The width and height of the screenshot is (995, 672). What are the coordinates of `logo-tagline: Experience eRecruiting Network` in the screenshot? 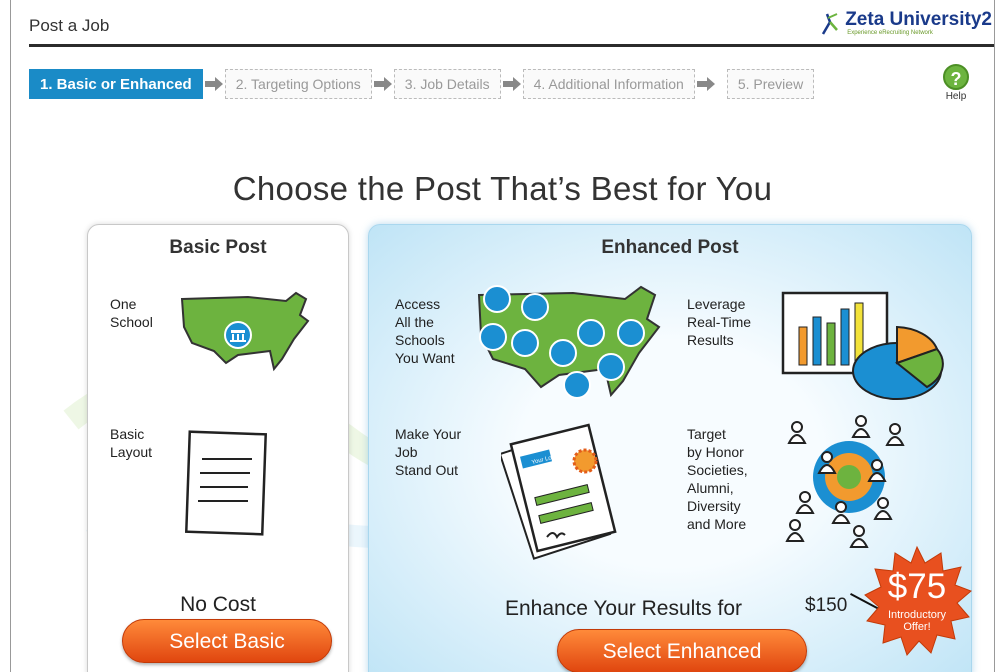 It's located at (890, 33).